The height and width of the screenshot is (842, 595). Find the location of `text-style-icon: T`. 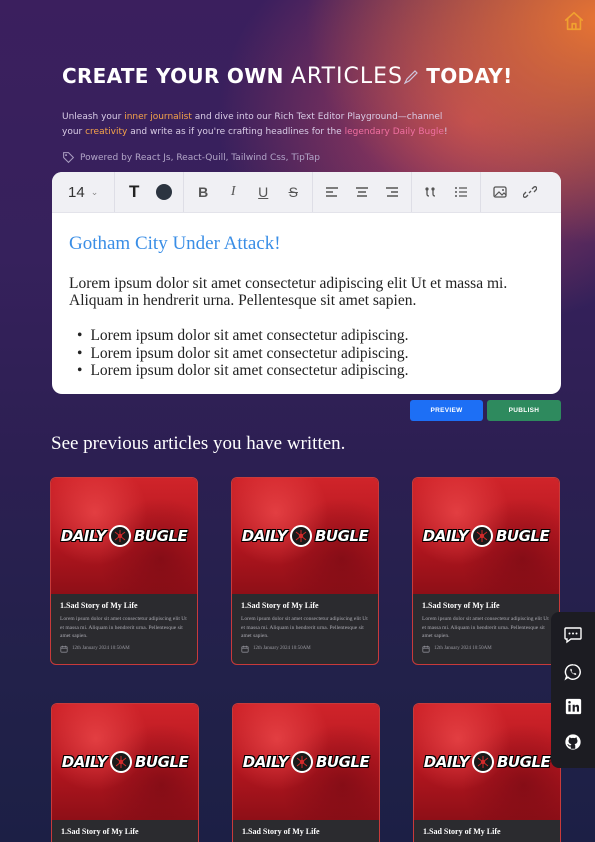

text-style-icon: T is located at coordinates (134, 191).